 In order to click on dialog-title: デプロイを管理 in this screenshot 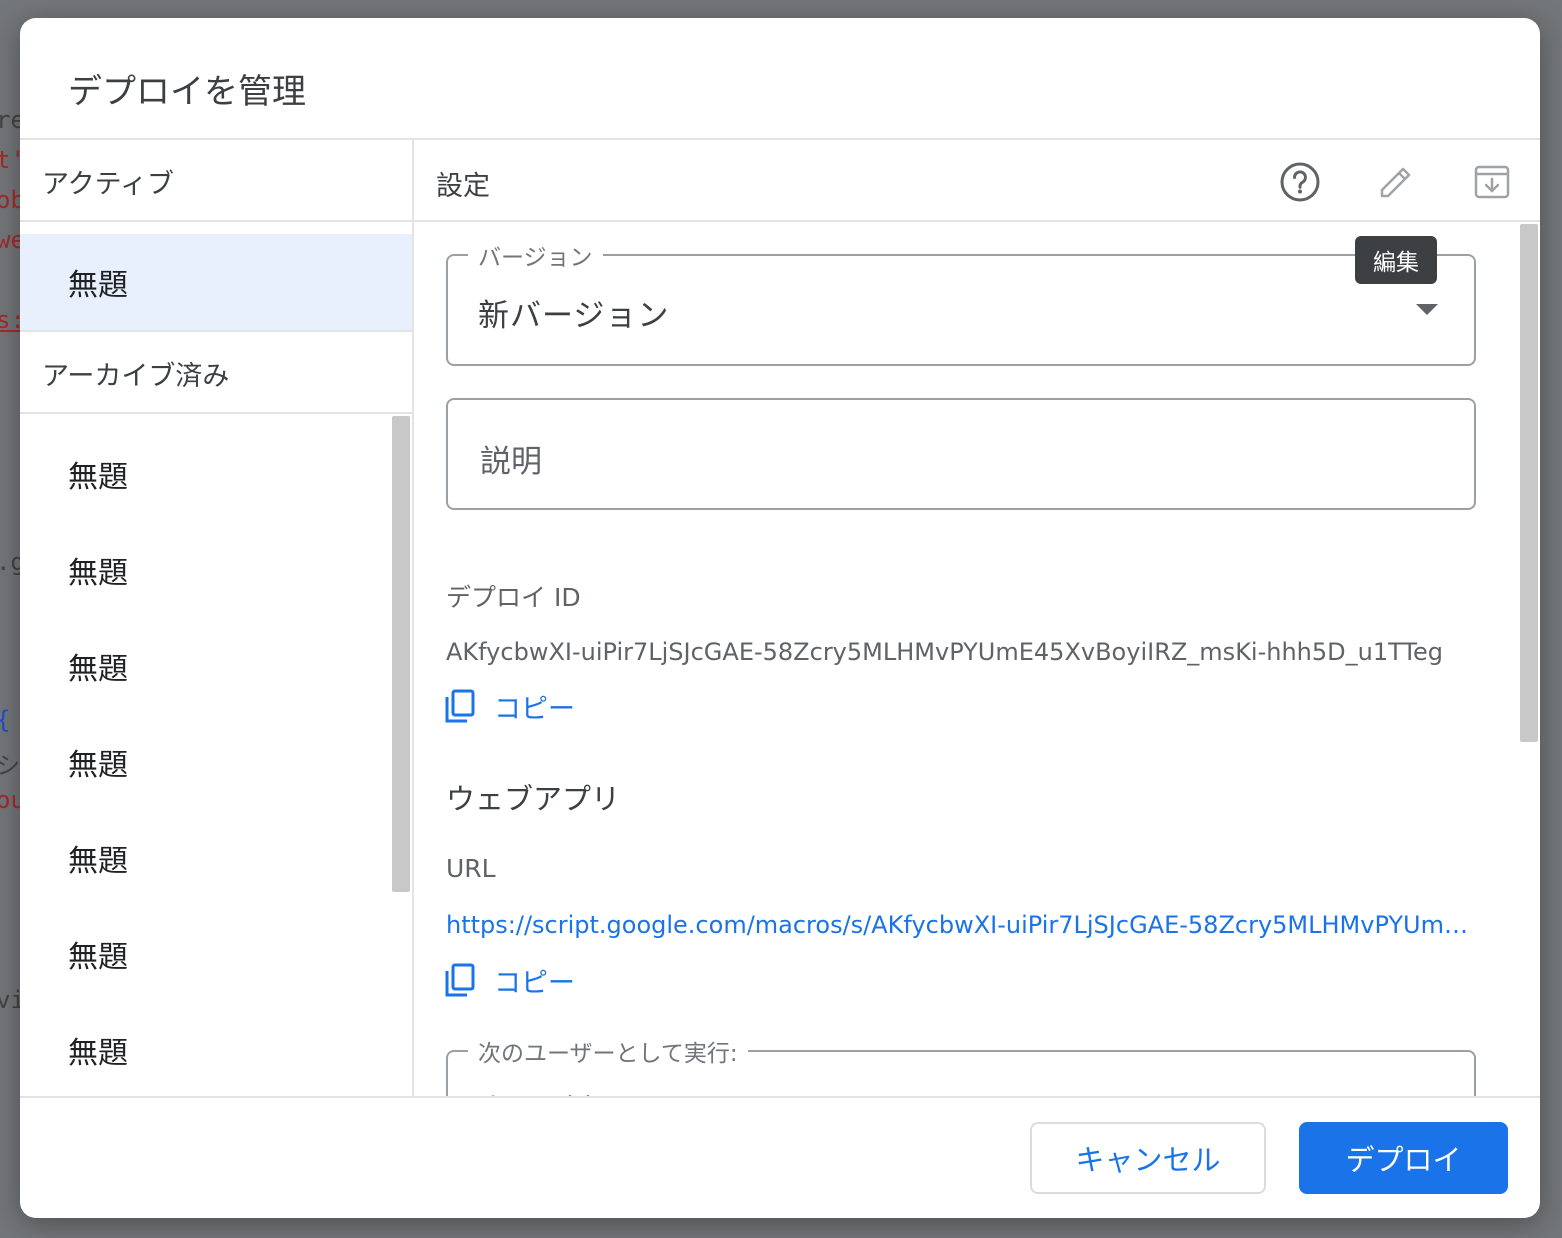, I will do `click(187, 92)`.